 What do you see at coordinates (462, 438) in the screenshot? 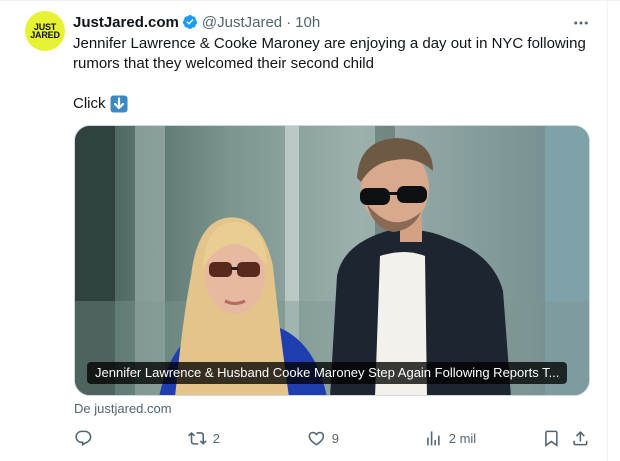
I see `views-count: 2 mil` at bounding box center [462, 438].